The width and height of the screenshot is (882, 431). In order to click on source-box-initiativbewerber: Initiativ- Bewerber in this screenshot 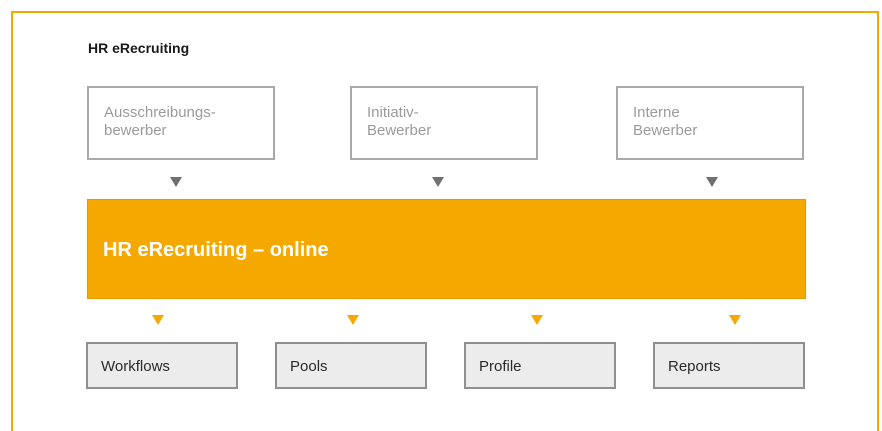, I will do `click(444, 123)`.